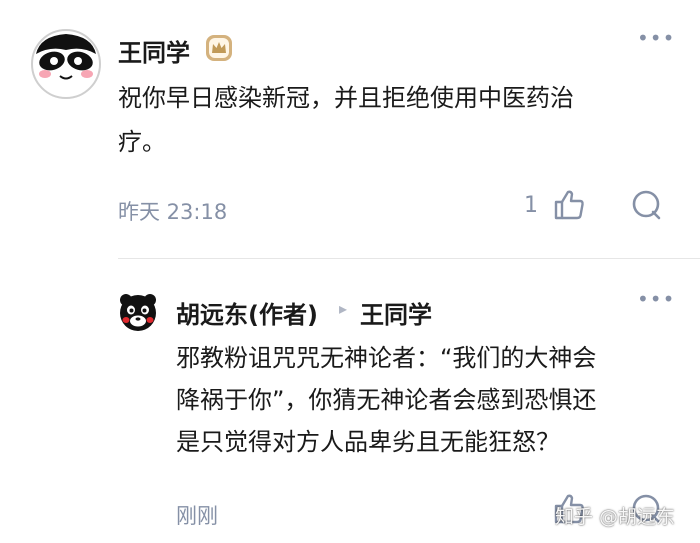 This screenshot has width=700, height=543. I want to click on reply-time: 刚刚, so click(197, 516).